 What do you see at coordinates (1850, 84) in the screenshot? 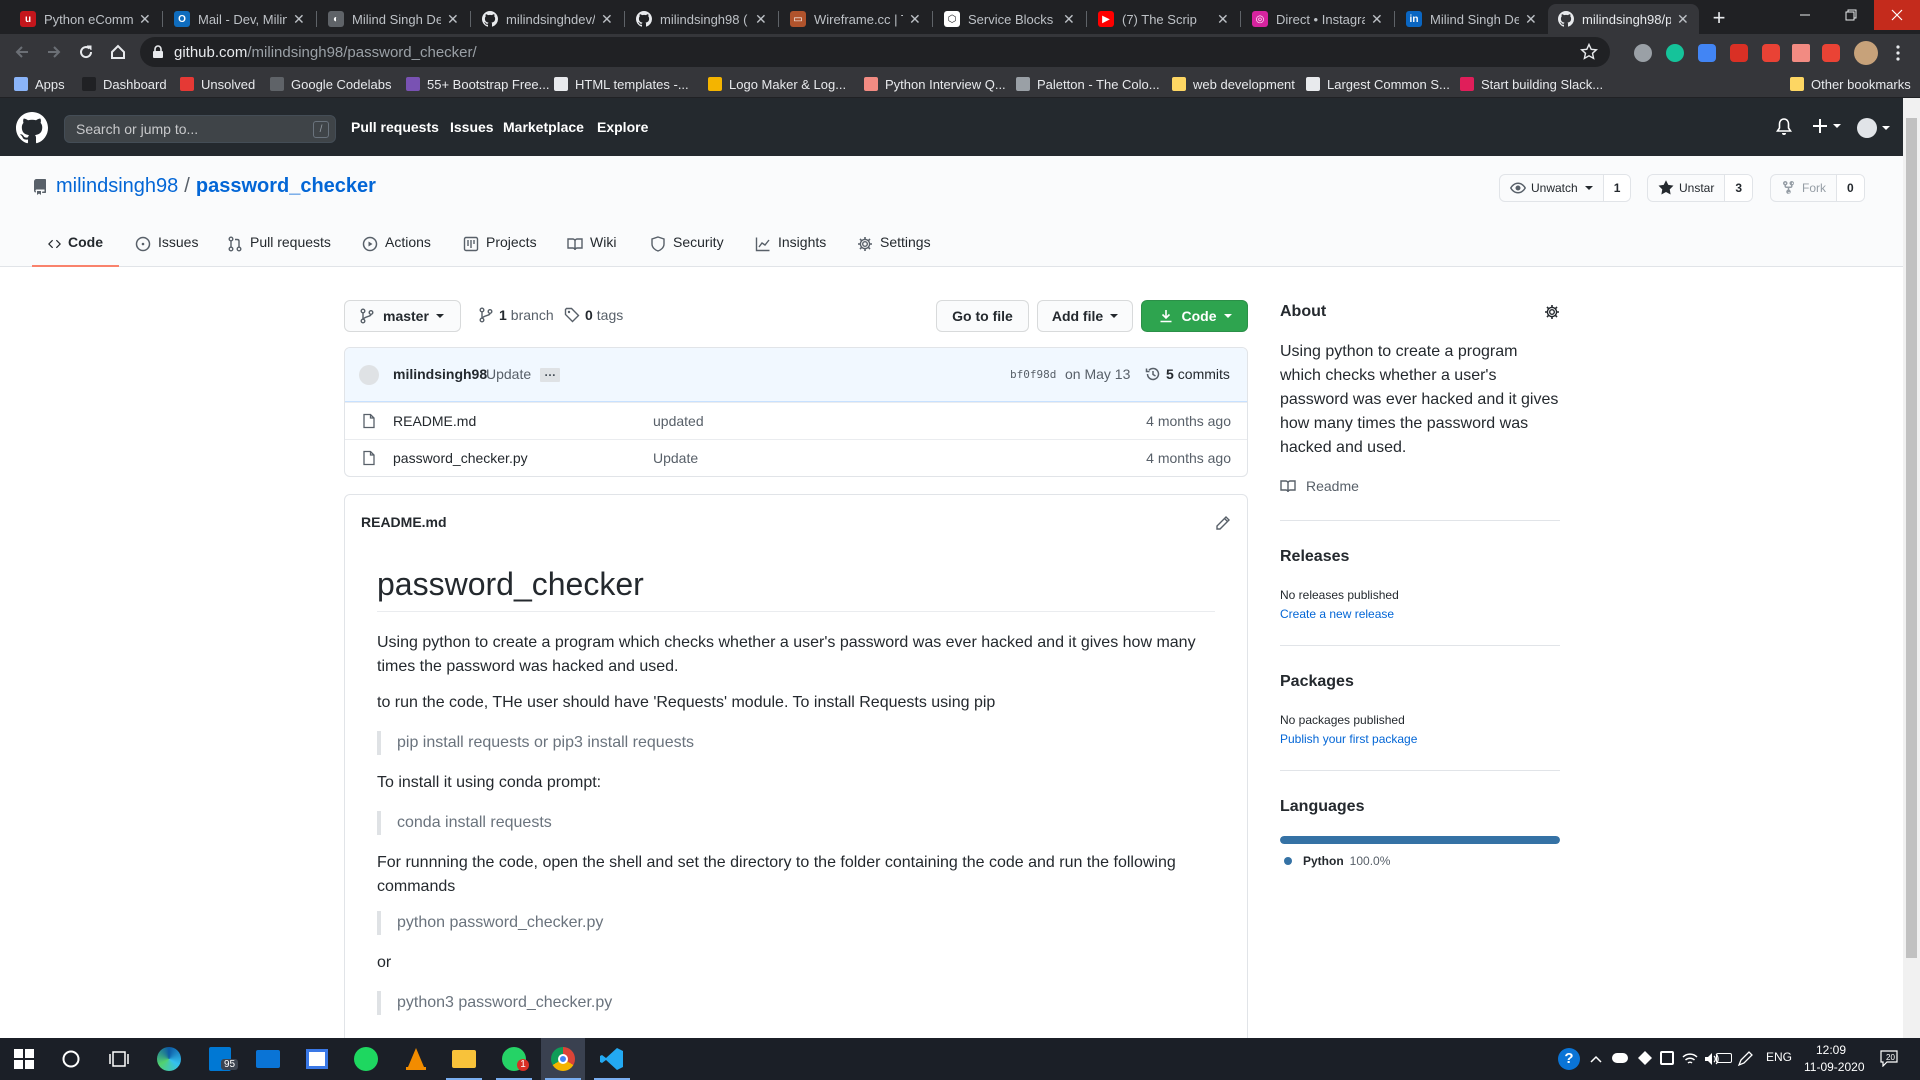
I see `bookmark-item: Other bookmarks` at bounding box center [1850, 84].